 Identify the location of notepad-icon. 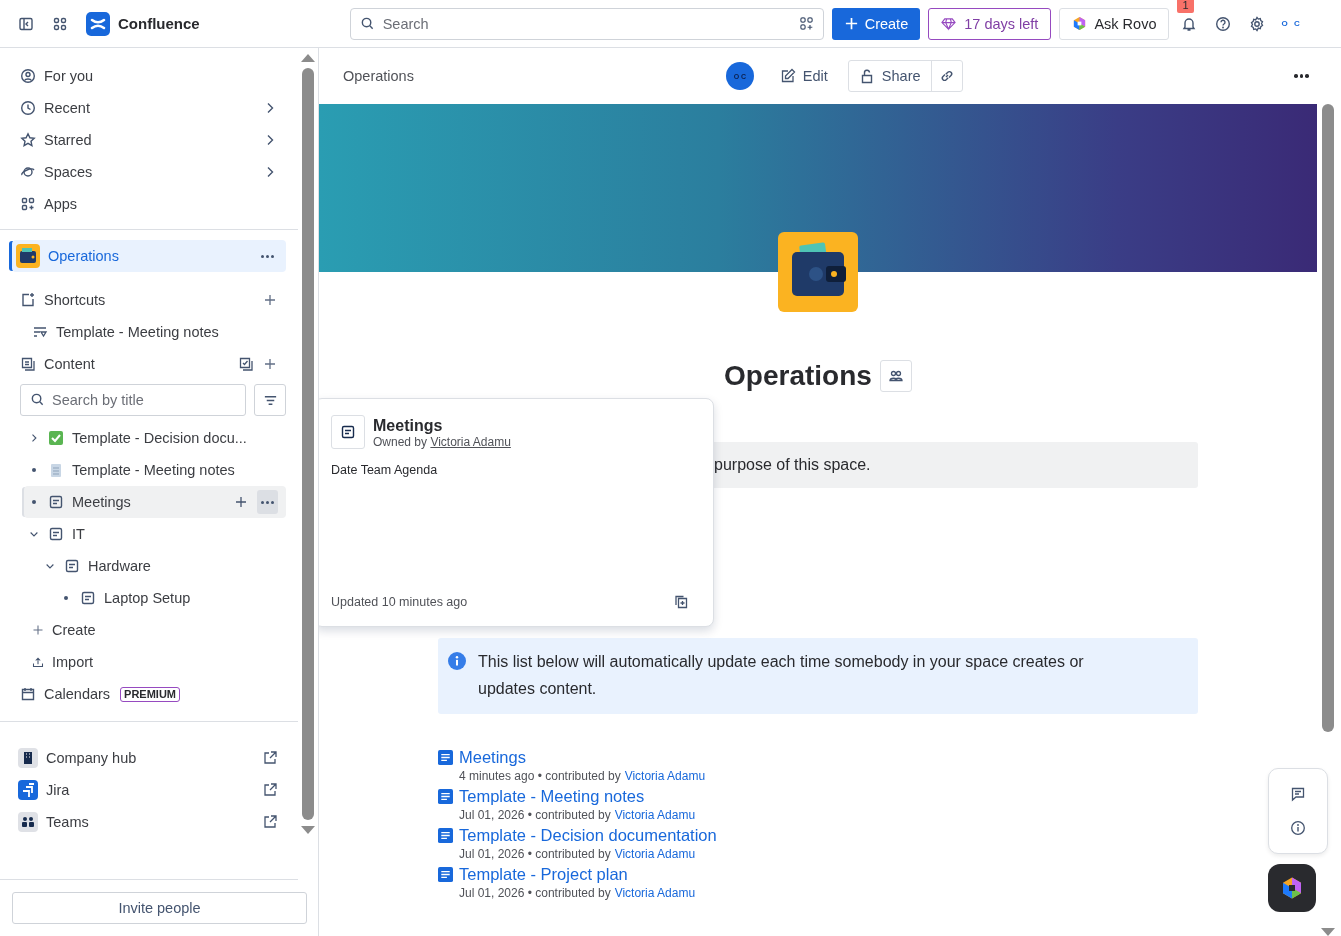
(56, 470).